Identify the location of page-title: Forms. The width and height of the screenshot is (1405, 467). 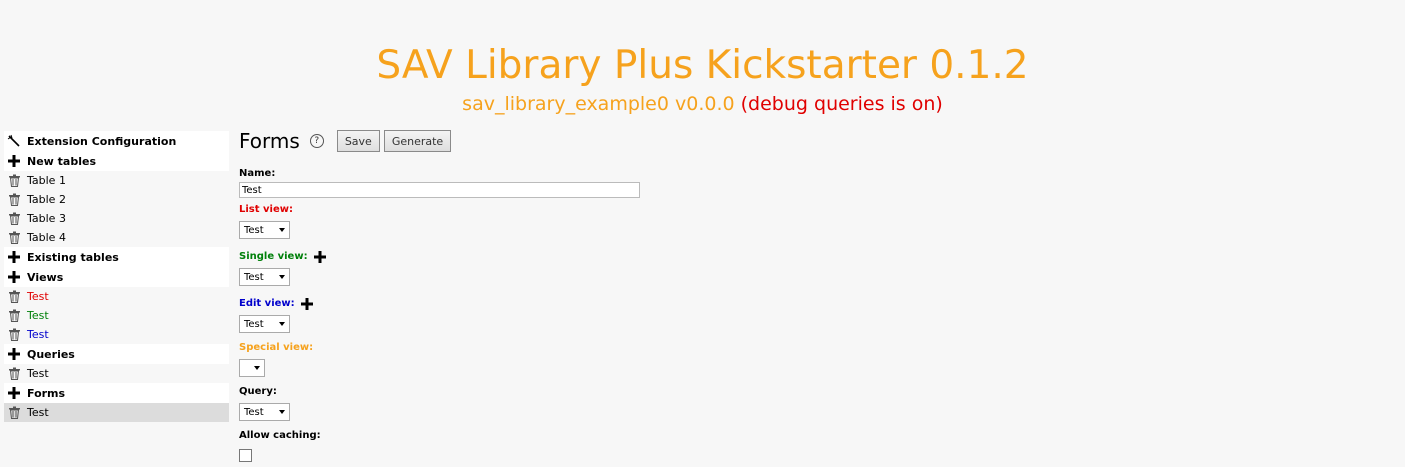
(269, 141).